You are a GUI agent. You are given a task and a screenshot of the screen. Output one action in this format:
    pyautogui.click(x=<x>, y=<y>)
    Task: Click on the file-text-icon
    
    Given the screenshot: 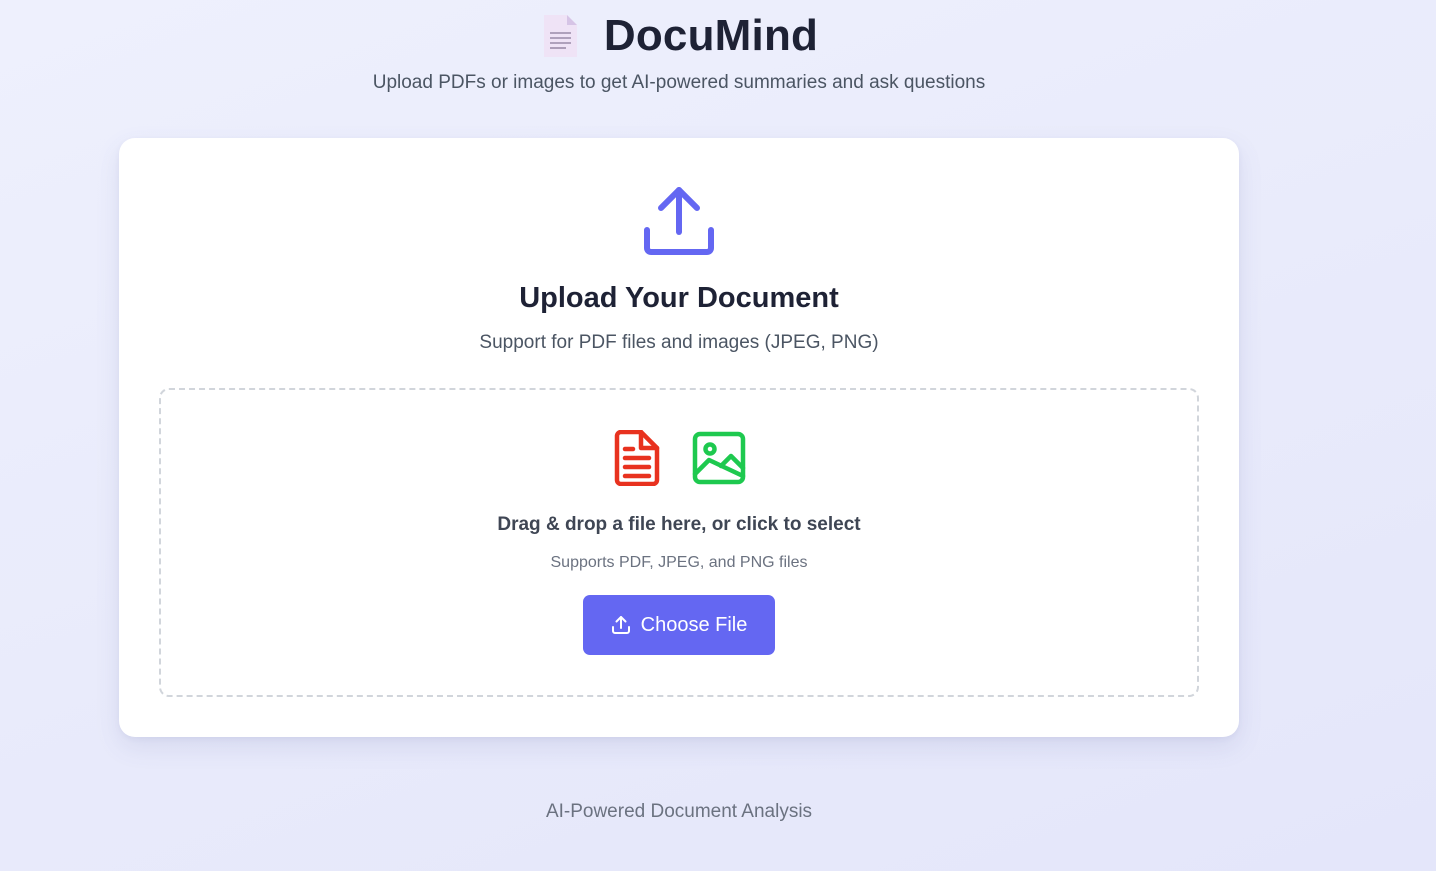 What is the action you would take?
    pyautogui.click(x=637, y=458)
    